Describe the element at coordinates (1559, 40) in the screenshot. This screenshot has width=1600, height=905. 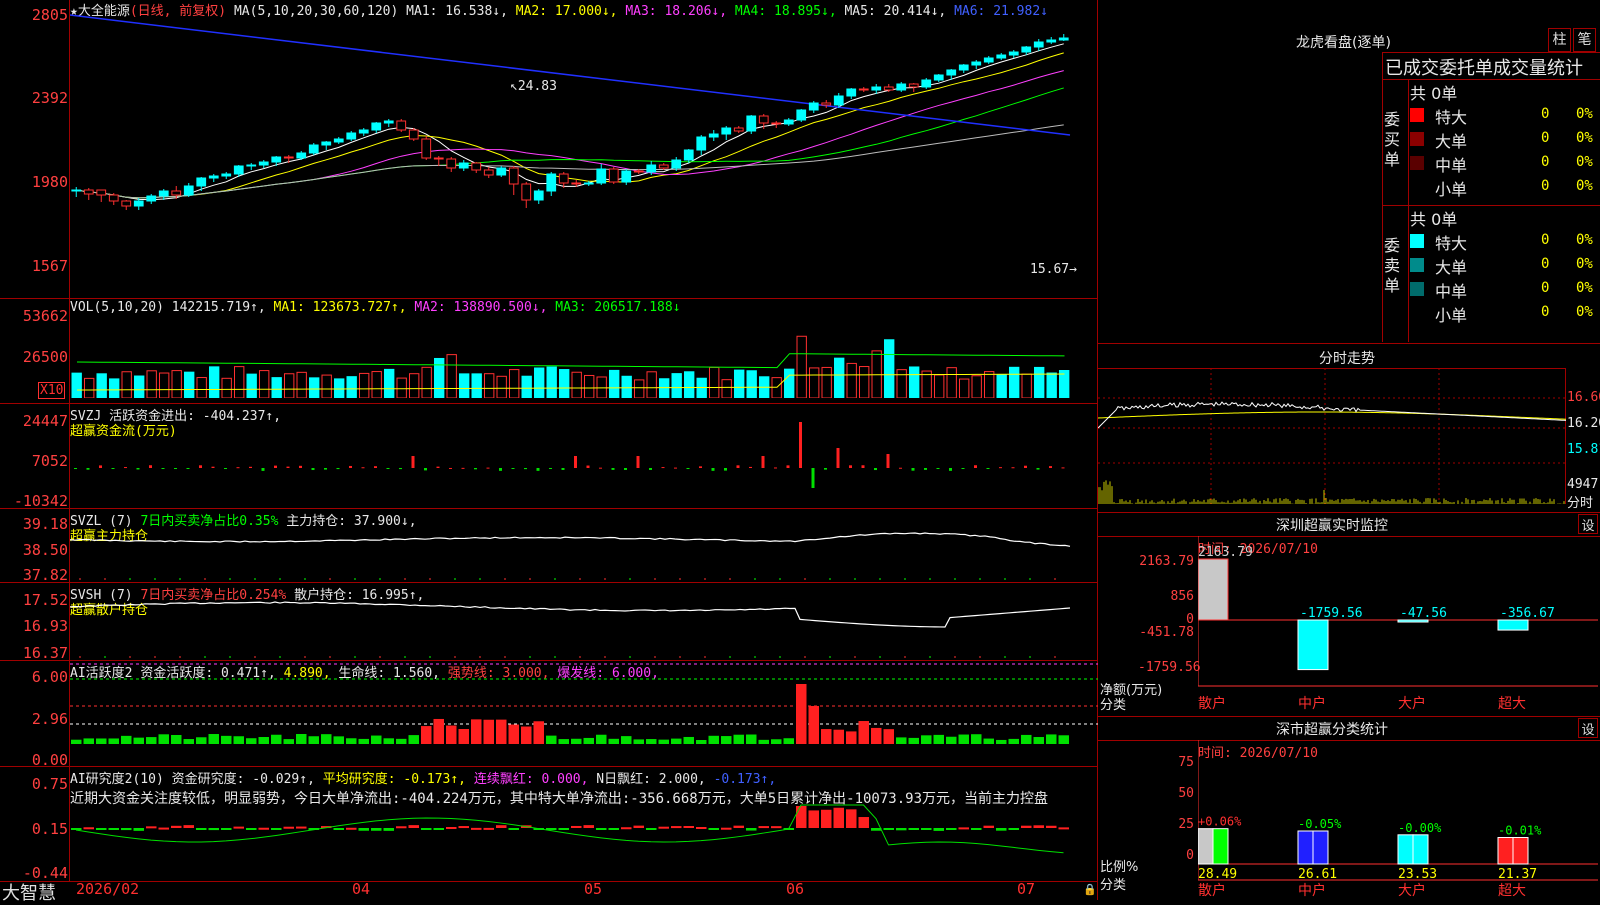
I see `bar-mode-button: 柱` at that location.